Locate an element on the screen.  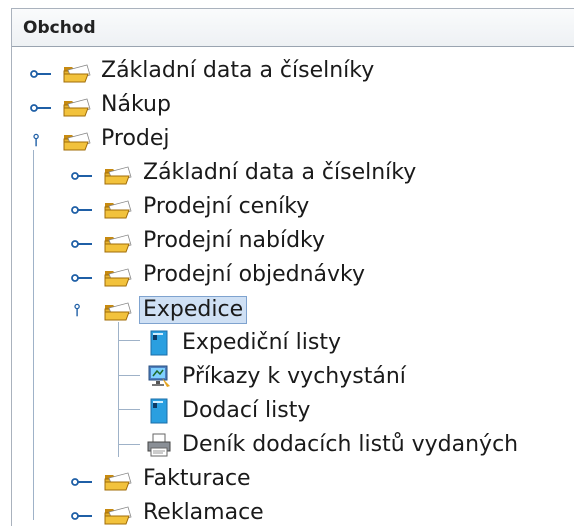
tree-item-prodejni-objednavky: Prodejní objednávky is located at coordinates (292, 275).